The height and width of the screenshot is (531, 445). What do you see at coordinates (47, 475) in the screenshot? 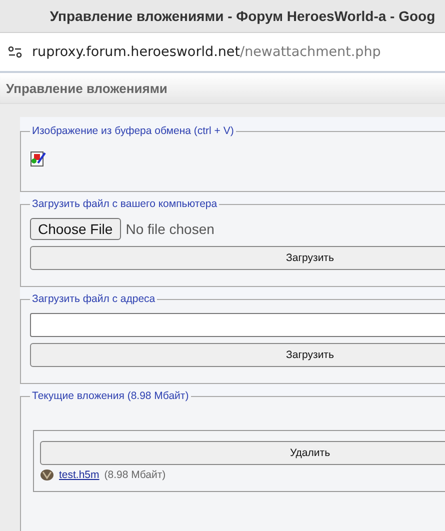
I see `attachment-file-icon` at bounding box center [47, 475].